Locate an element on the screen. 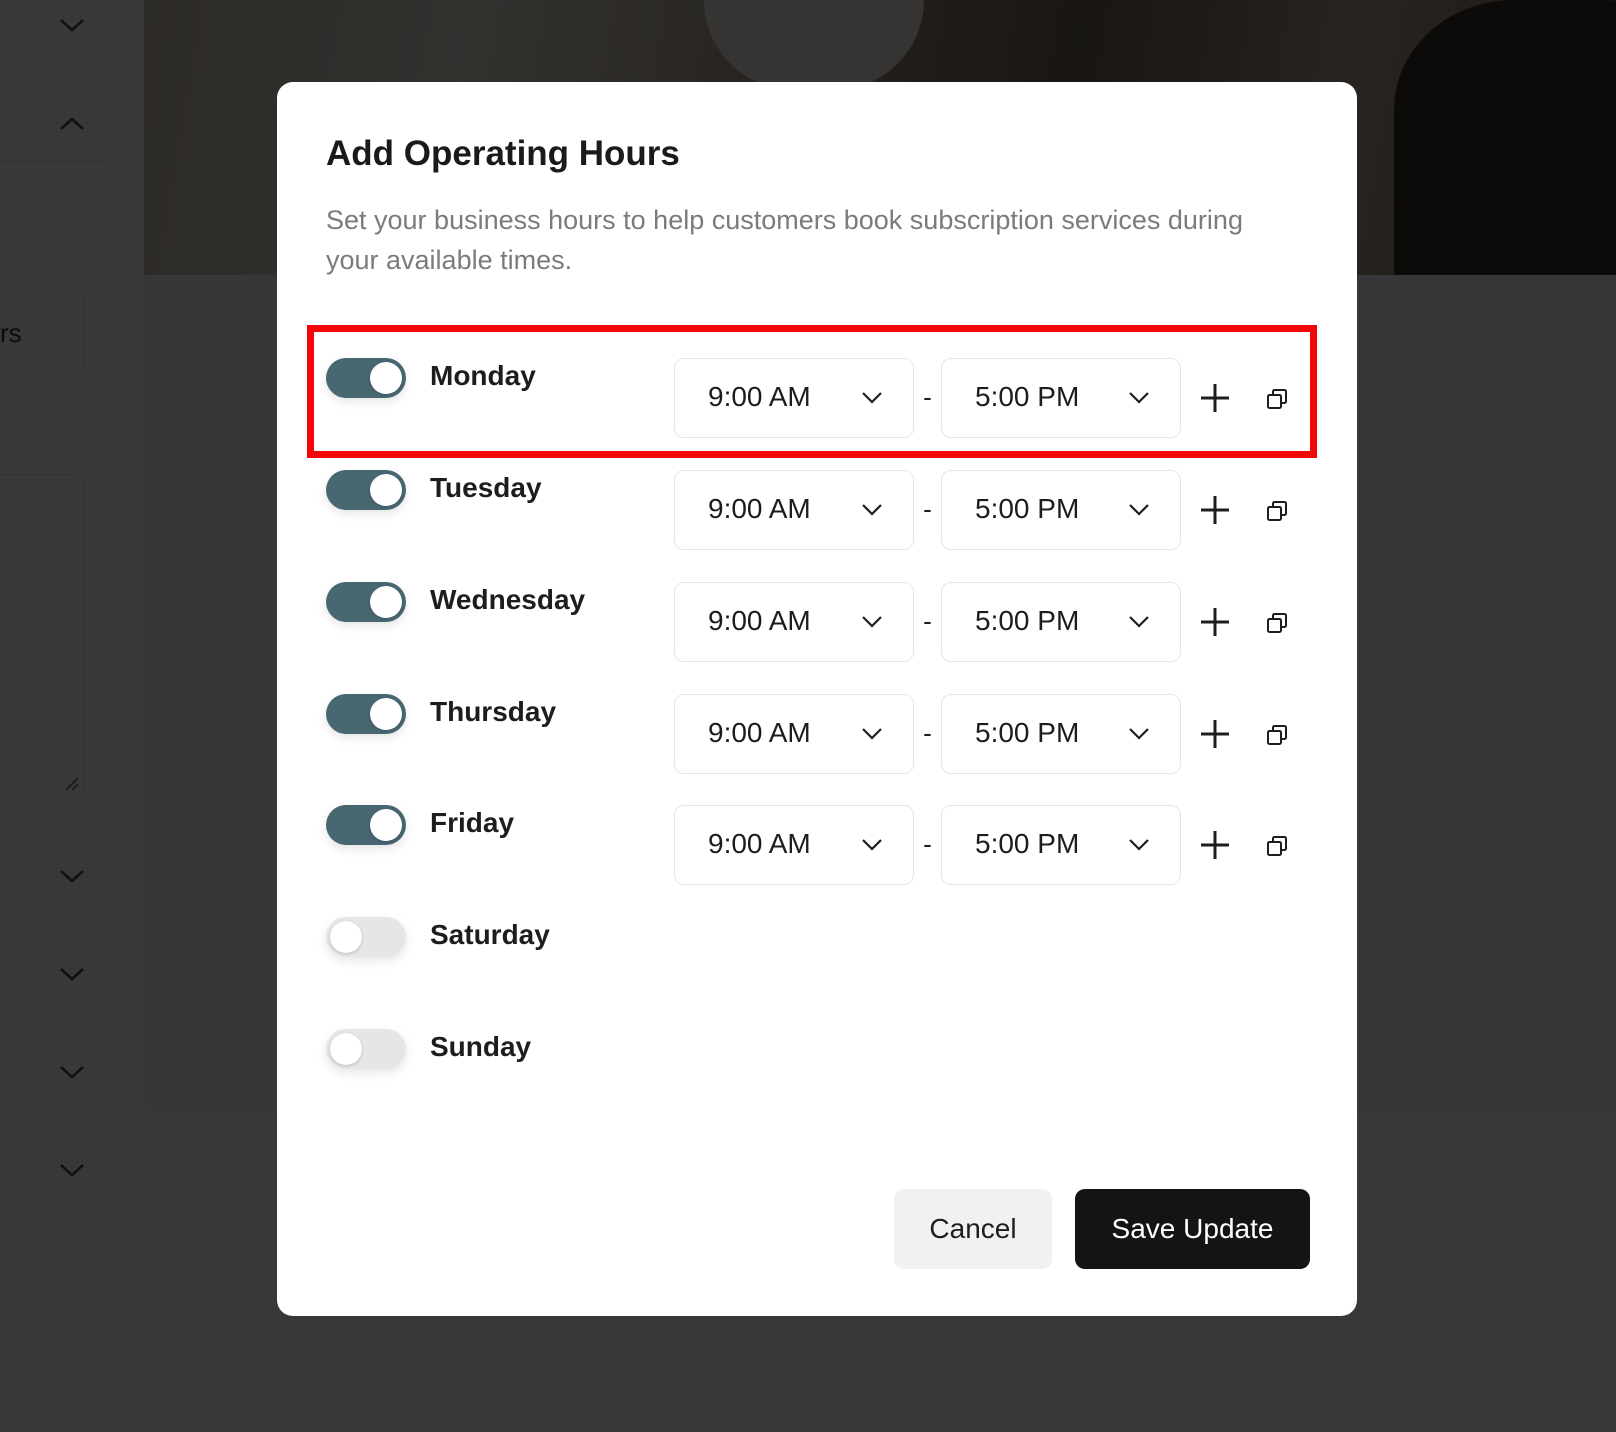 The height and width of the screenshot is (1432, 1616). day-label: Thursday is located at coordinates (493, 711).